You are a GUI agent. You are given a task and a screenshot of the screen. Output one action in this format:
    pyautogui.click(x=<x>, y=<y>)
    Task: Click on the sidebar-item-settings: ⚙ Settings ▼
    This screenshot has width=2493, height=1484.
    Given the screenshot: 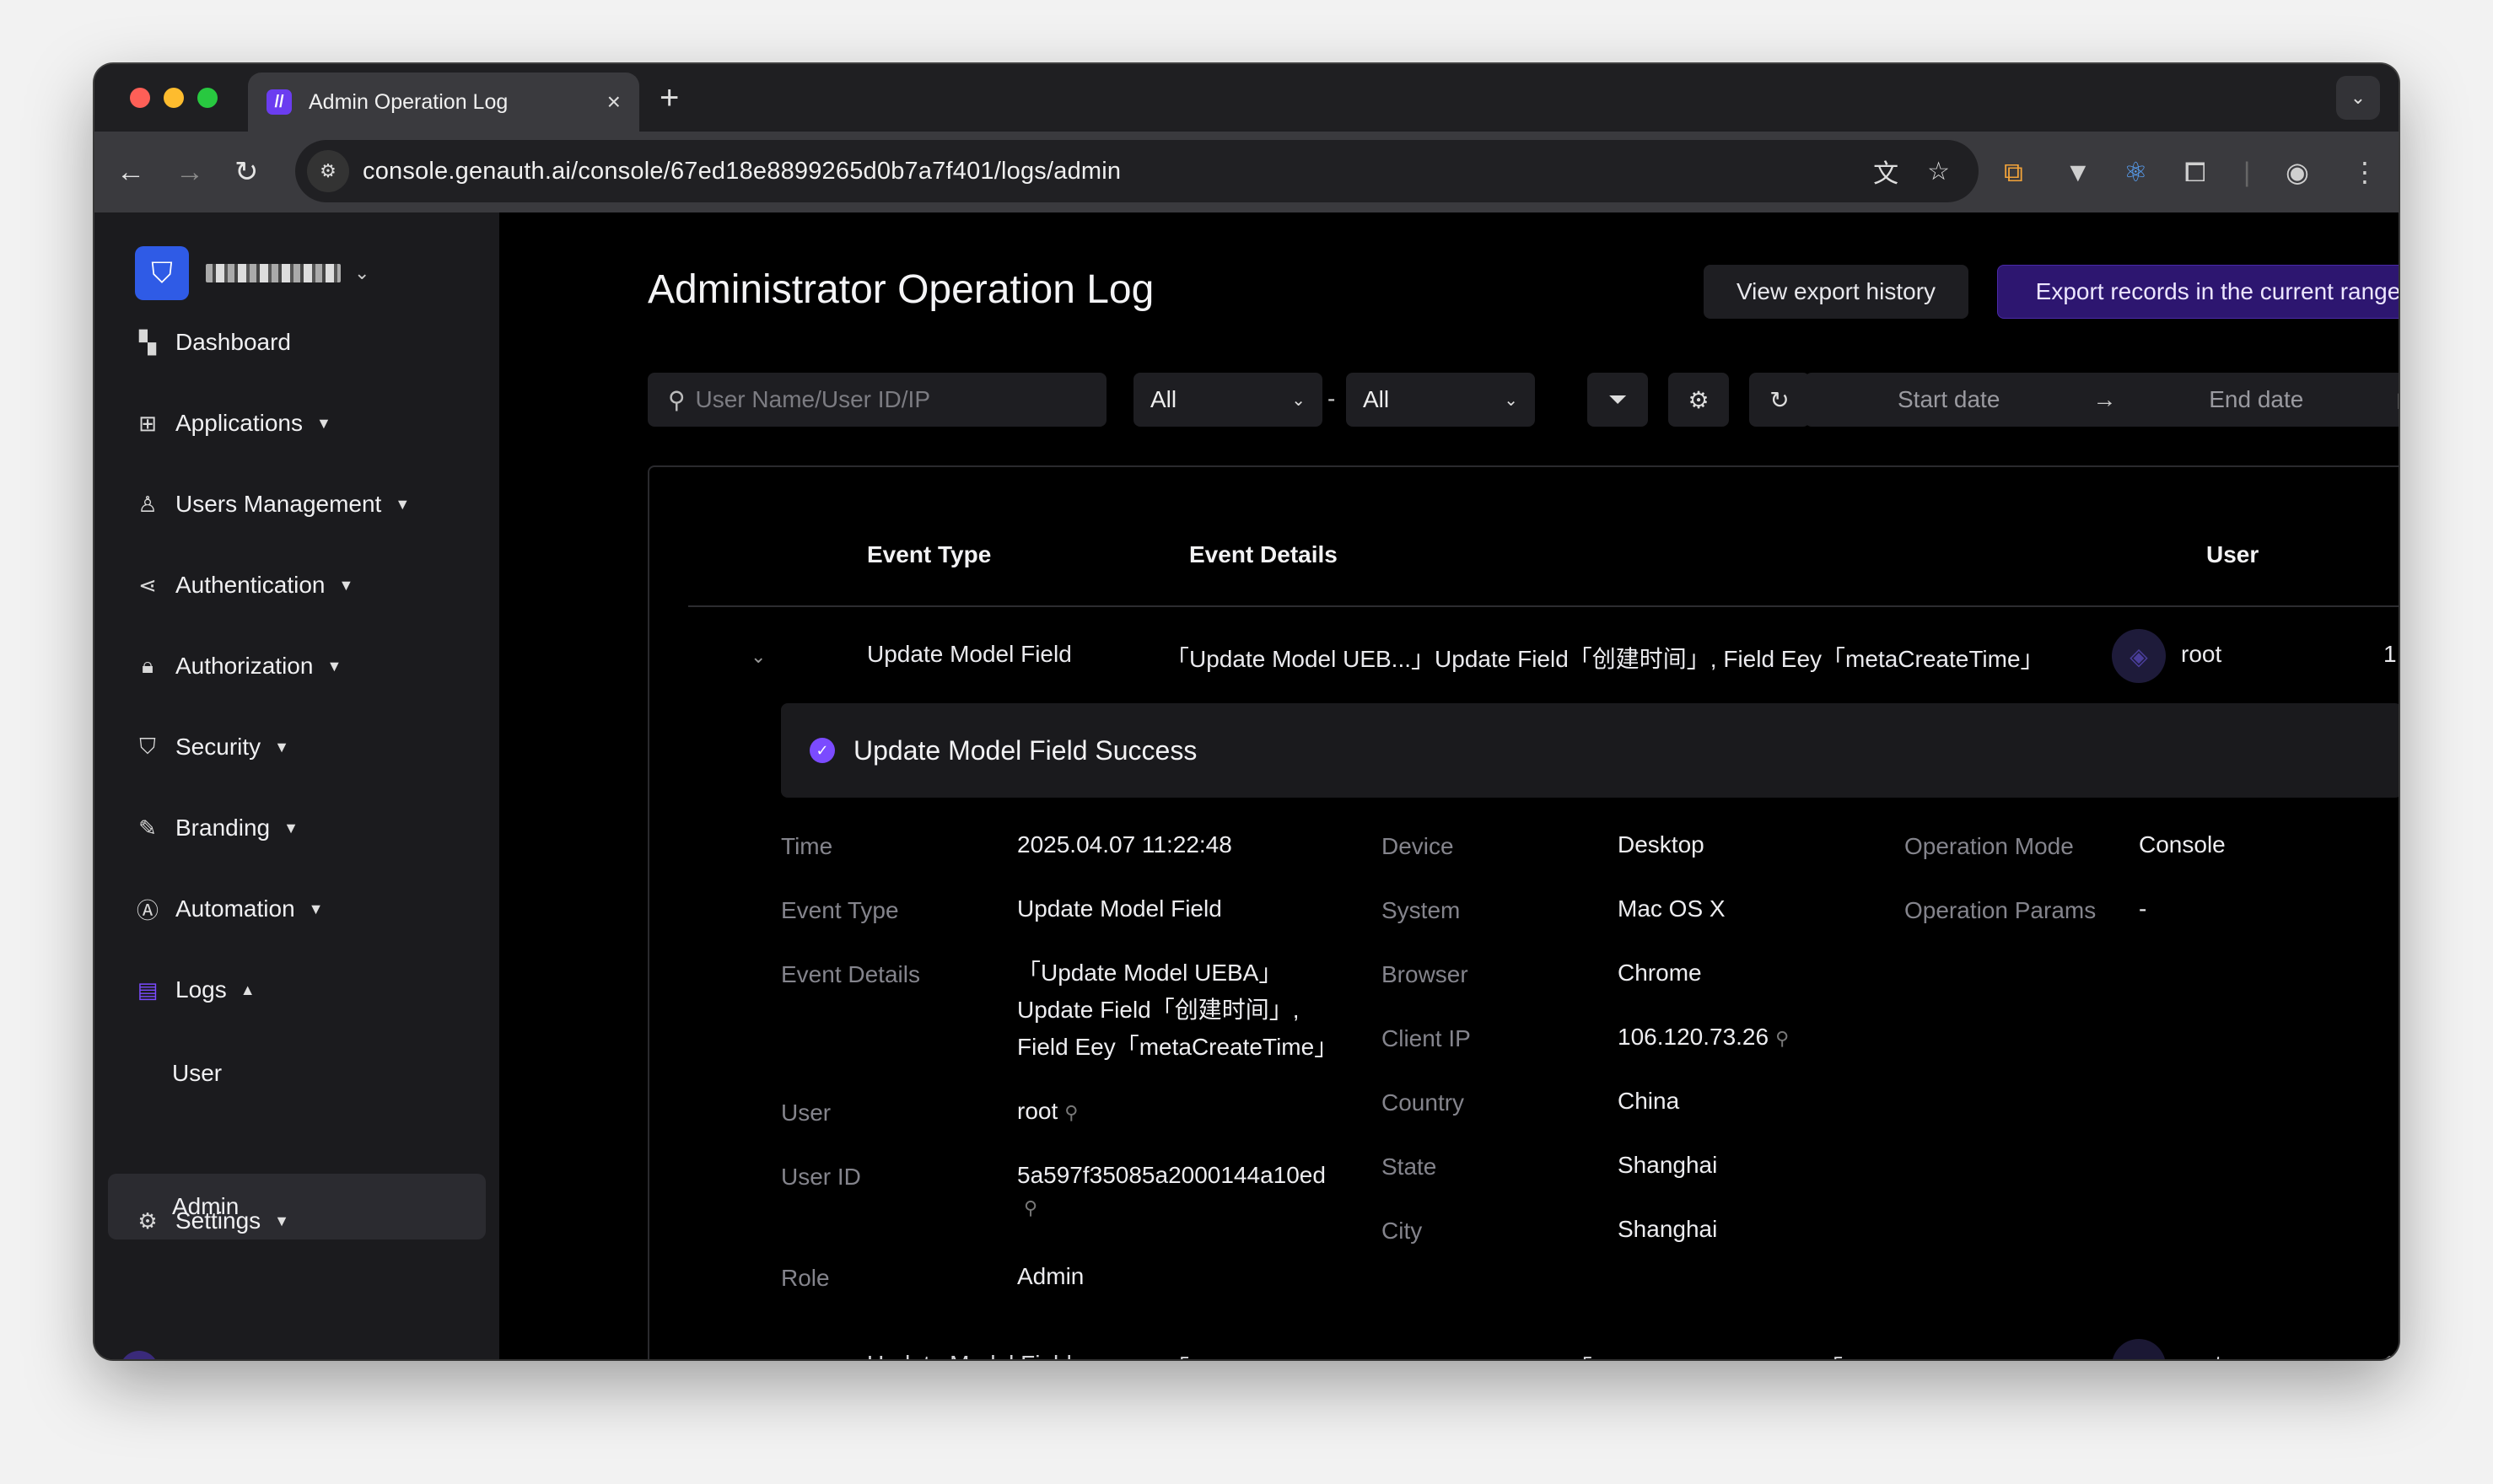 What is the action you would take?
    pyautogui.click(x=212, y=1221)
    